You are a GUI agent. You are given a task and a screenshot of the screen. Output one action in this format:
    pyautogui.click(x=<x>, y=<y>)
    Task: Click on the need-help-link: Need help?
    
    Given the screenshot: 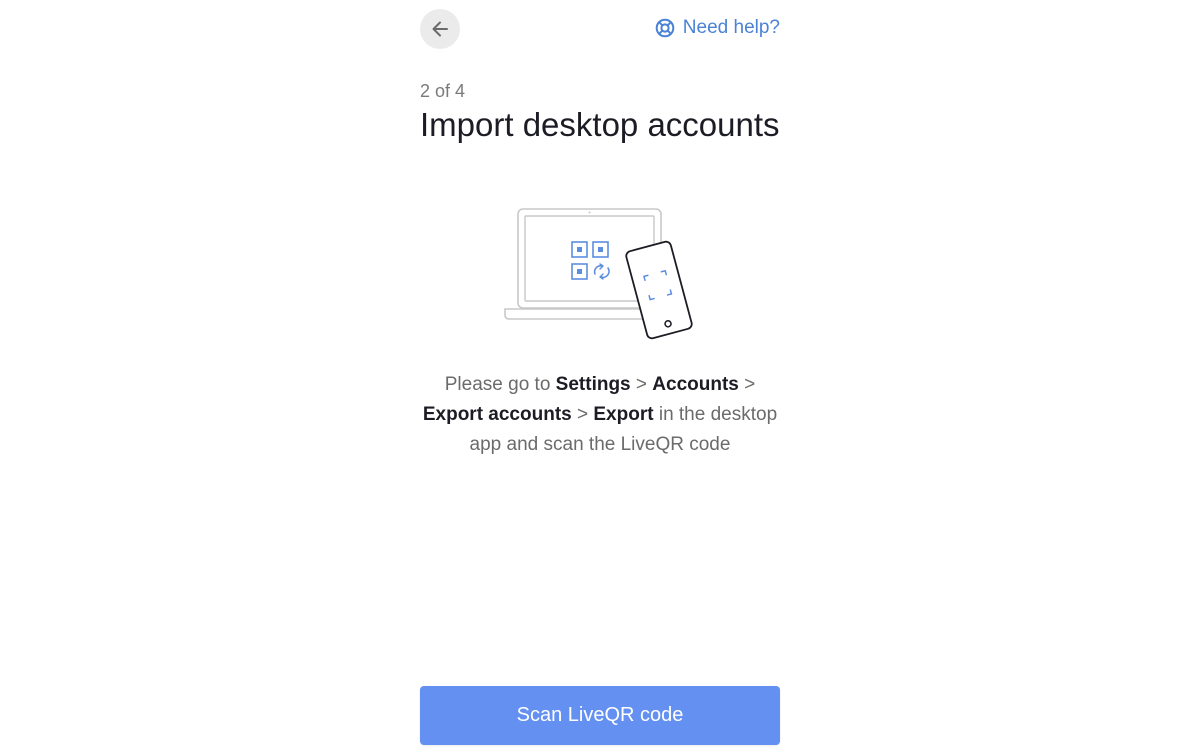 What is the action you would take?
    pyautogui.click(x=717, y=28)
    